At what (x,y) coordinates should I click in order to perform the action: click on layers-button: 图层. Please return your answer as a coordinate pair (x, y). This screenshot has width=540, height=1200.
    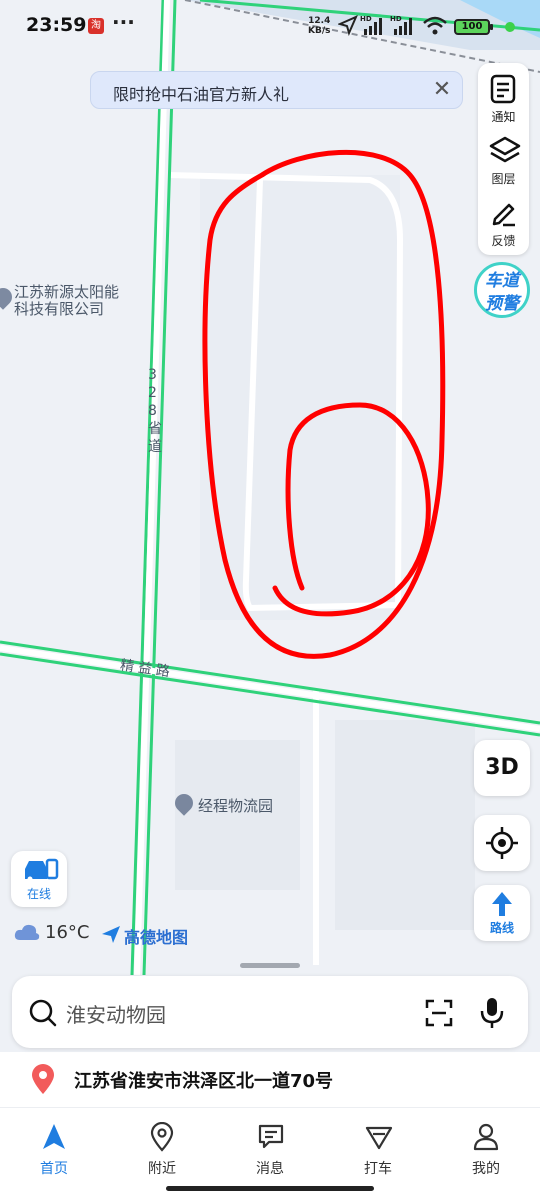
    Looking at the image, I should click on (503, 160).